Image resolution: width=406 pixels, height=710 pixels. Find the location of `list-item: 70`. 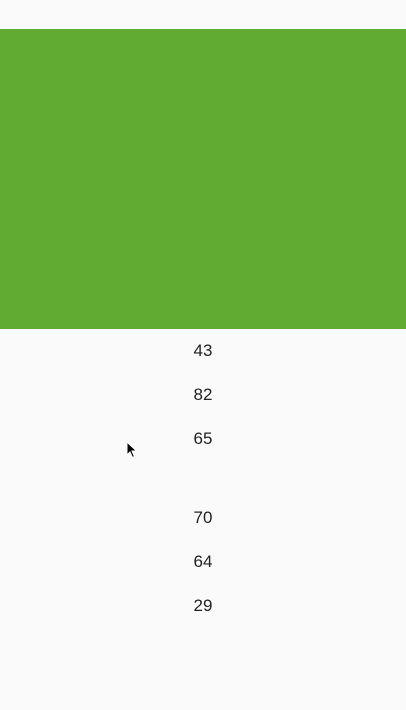

list-item: 70 is located at coordinates (203, 518).